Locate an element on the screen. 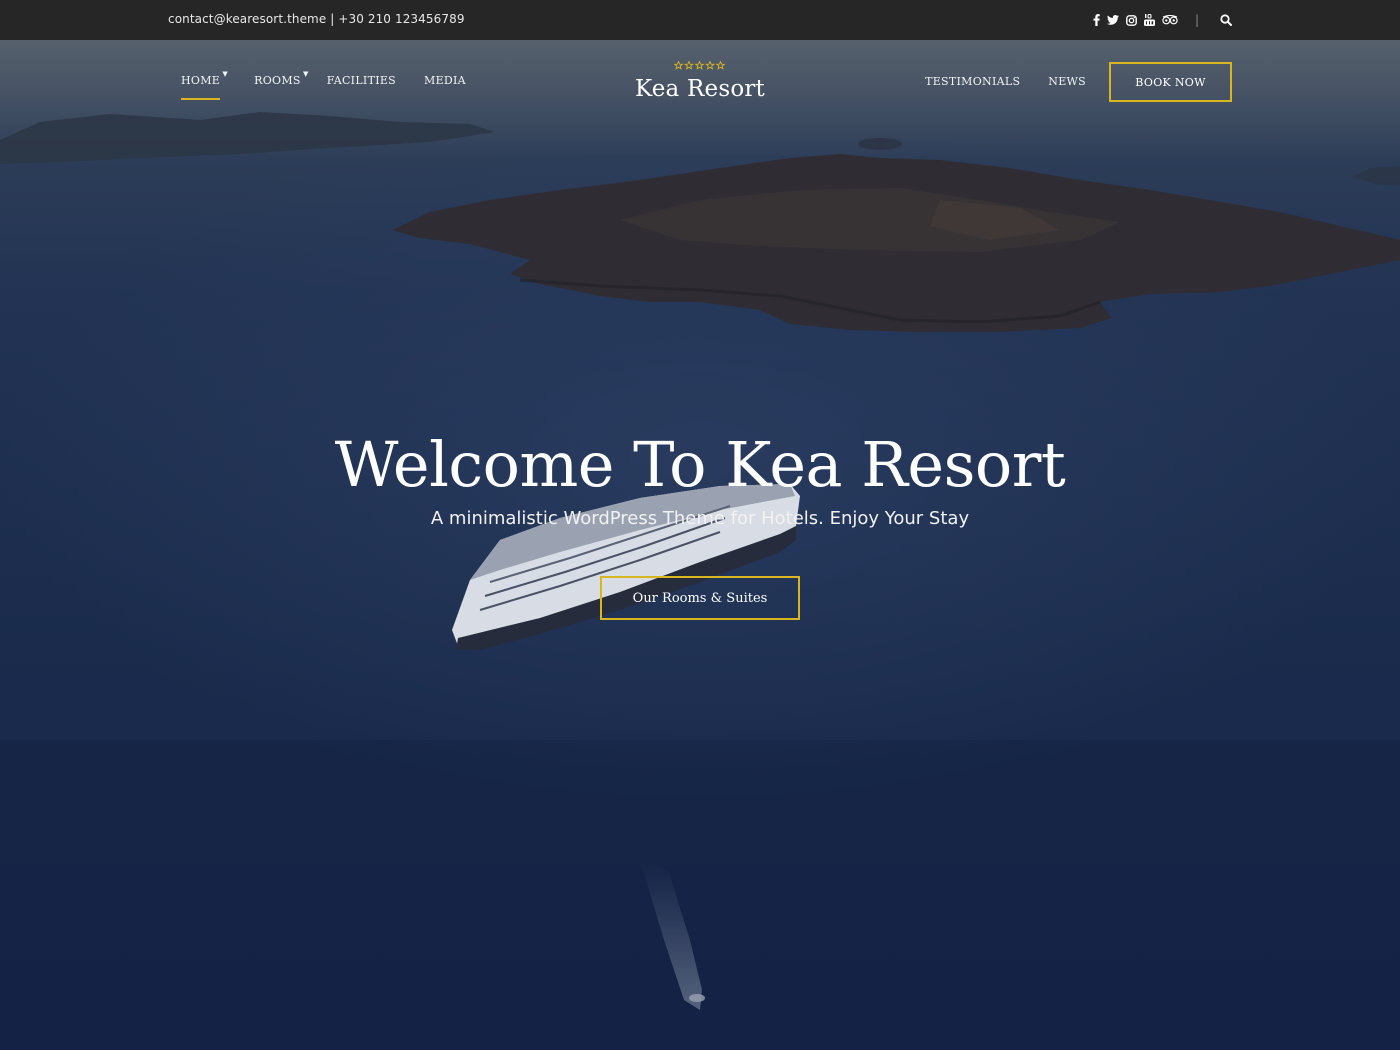  nav-rooms: ROOMS ▼ is located at coordinates (281, 78).